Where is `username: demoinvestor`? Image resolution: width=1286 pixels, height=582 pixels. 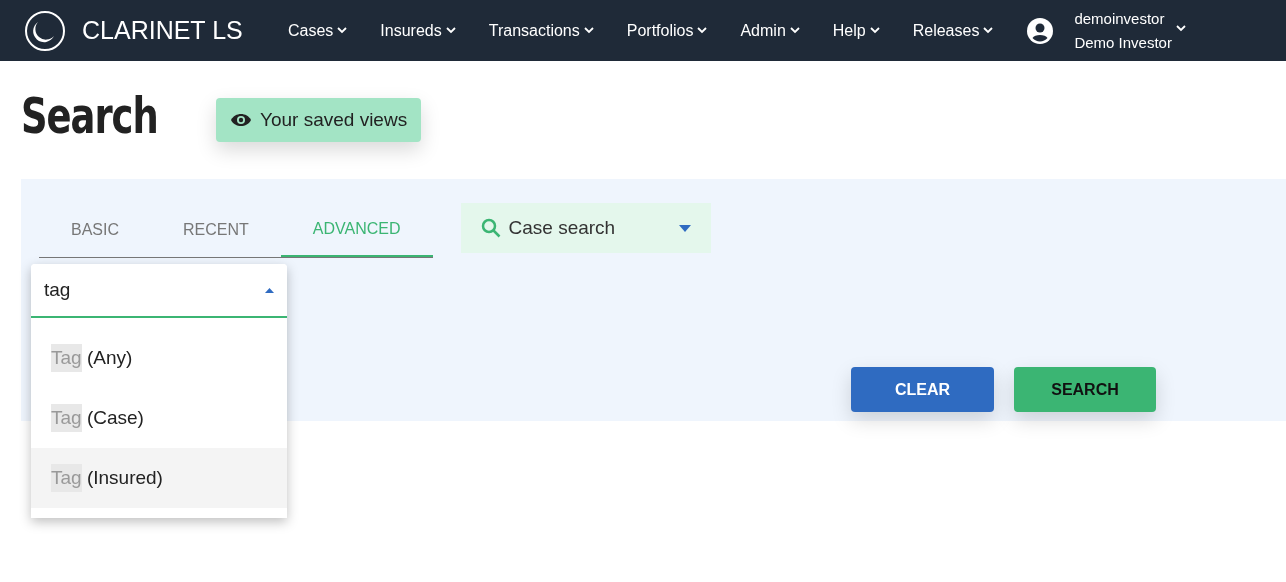 username: demoinvestor is located at coordinates (1123, 18).